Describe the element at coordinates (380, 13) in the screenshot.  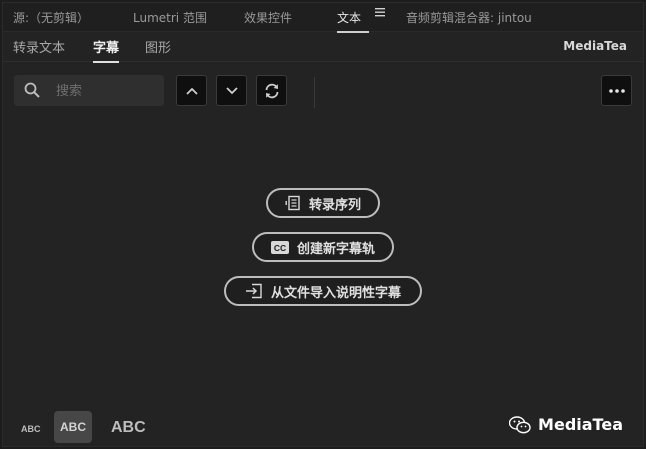
I see `hamburger-icon` at that location.